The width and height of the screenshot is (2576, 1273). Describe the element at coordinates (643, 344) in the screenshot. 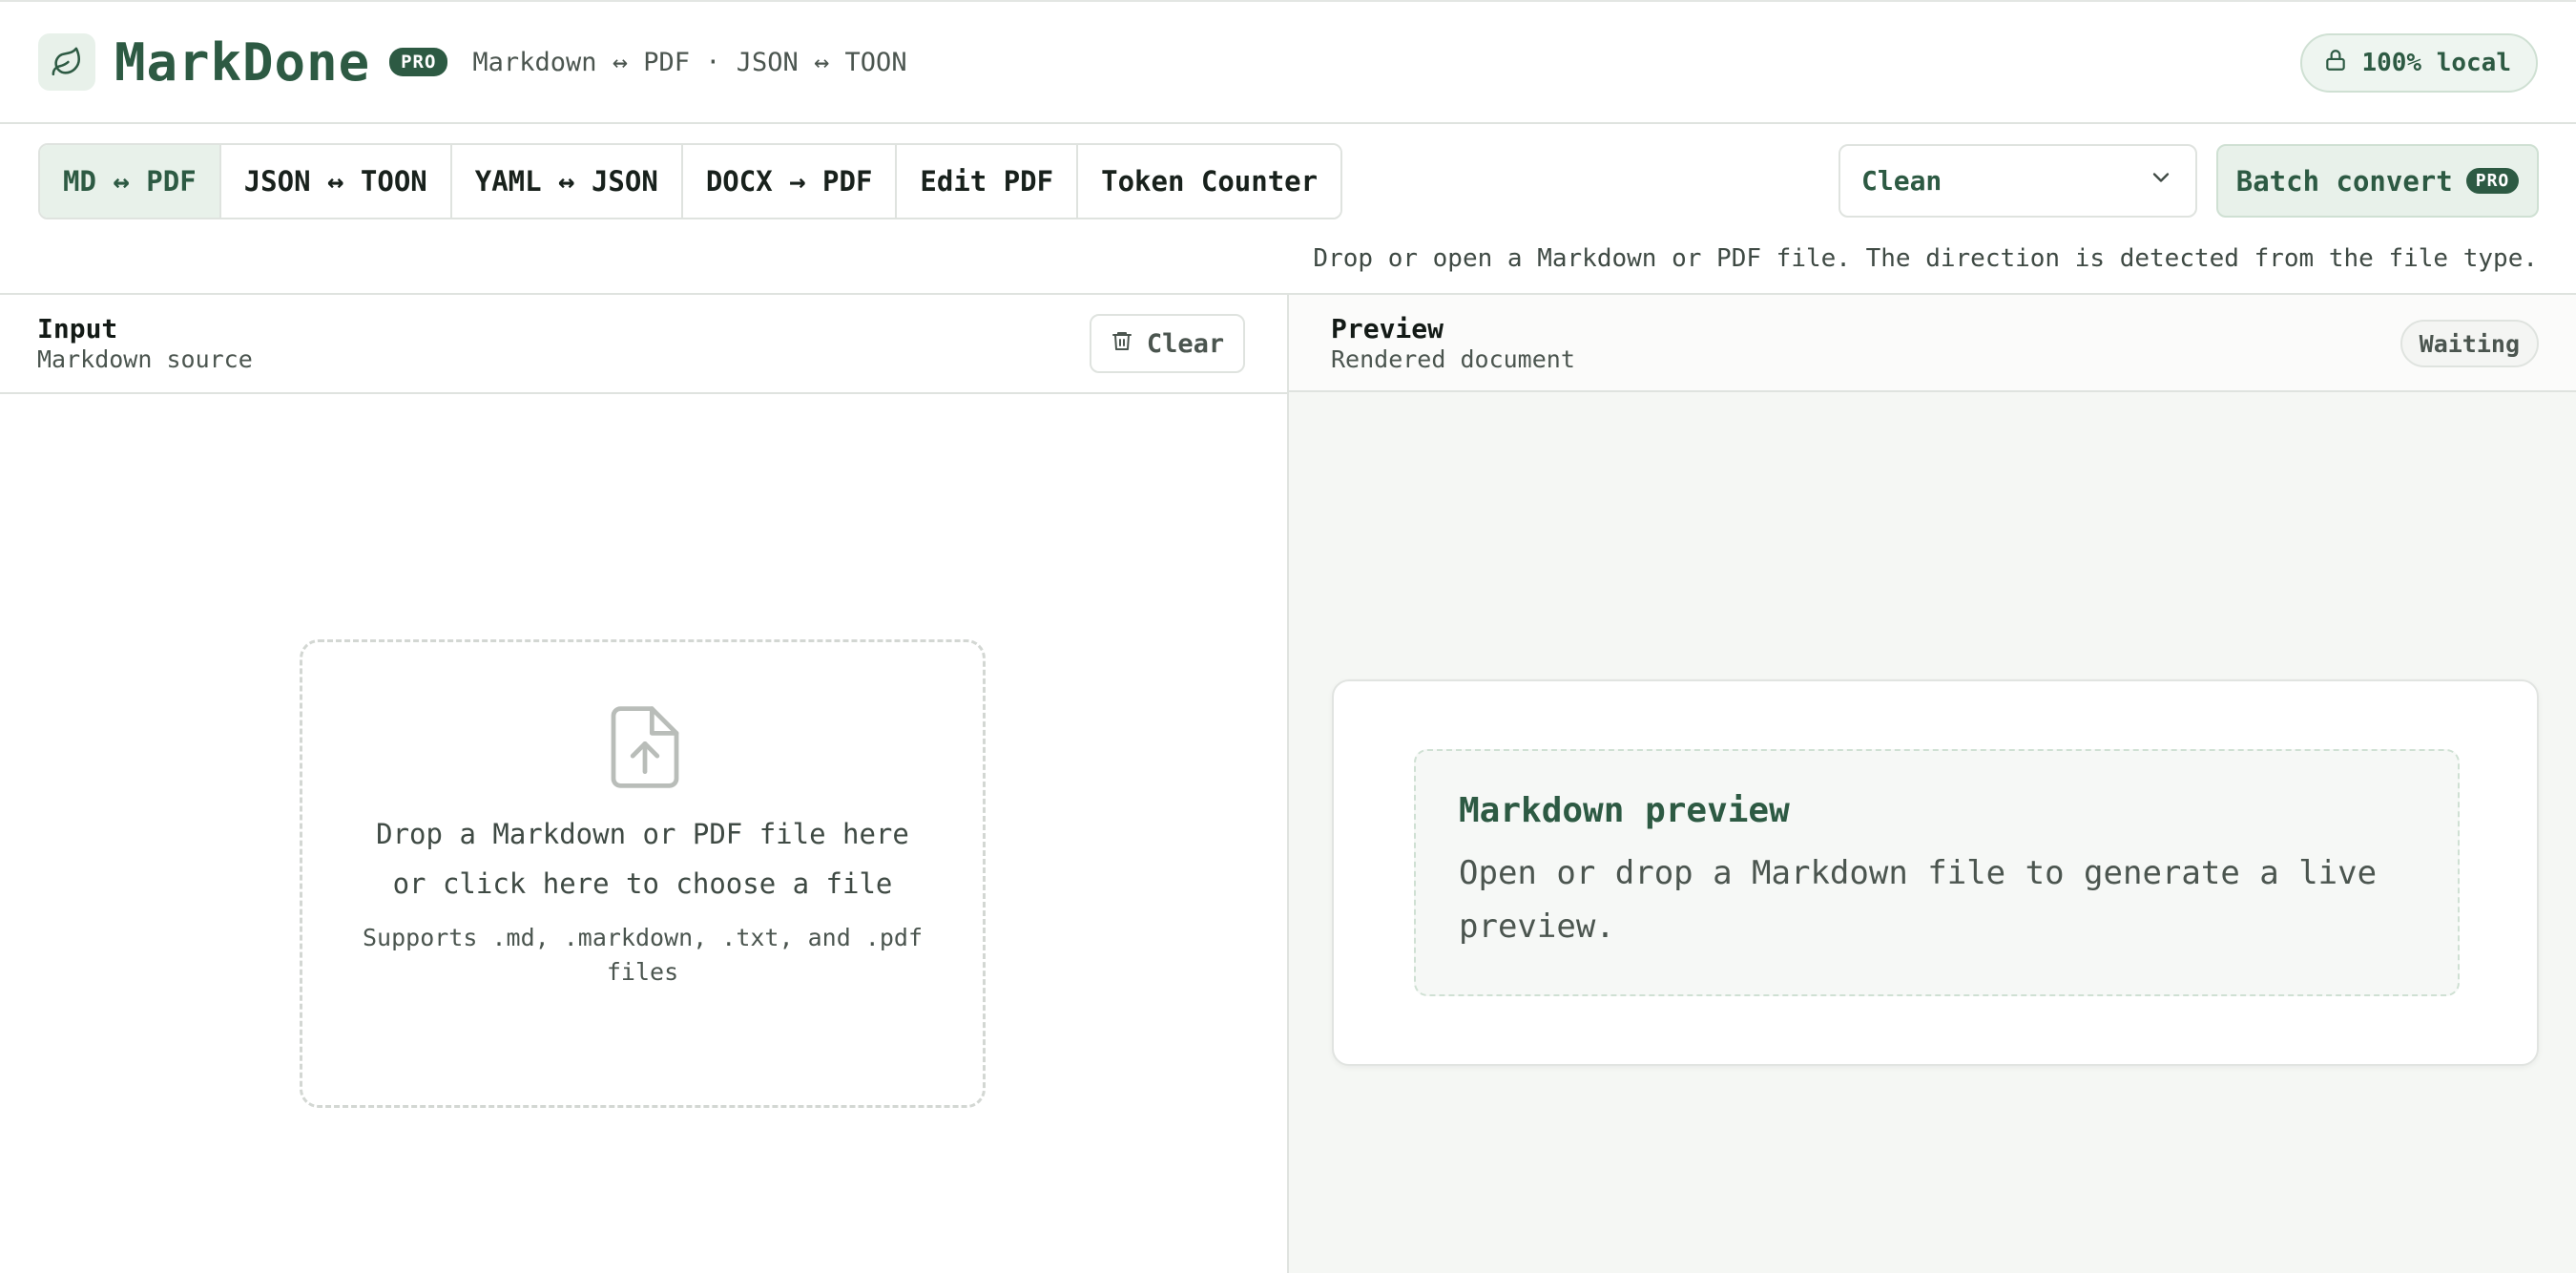

I see `input-panel-header: Input Markdown source Clear` at that location.